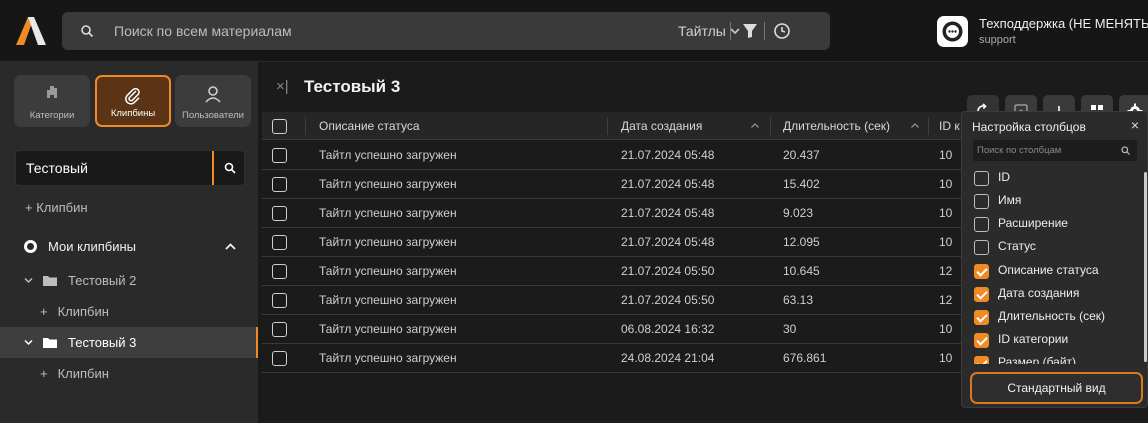 This screenshot has width=1148, height=423. I want to click on global-search-input, so click(394, 31).